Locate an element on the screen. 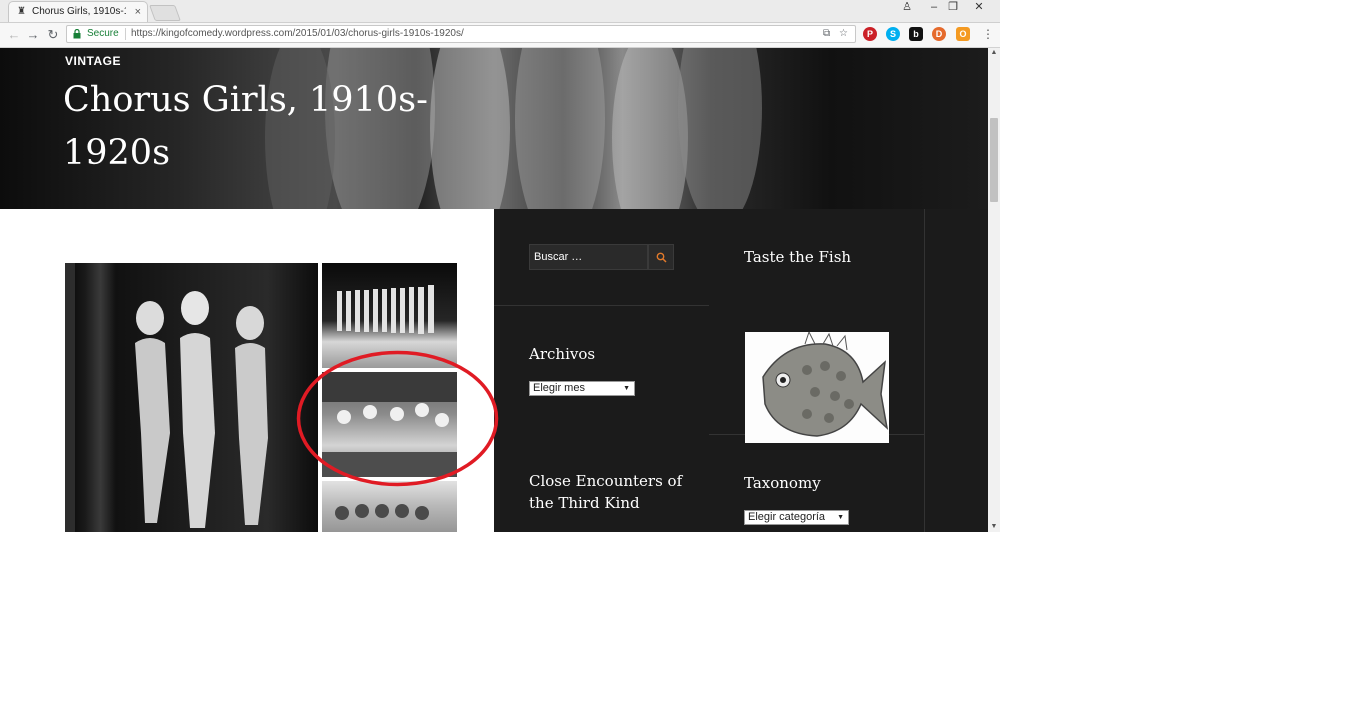 The height and width of the screenshot is (728, 1366). omnibox-separator is located at coordinates (125, 34).